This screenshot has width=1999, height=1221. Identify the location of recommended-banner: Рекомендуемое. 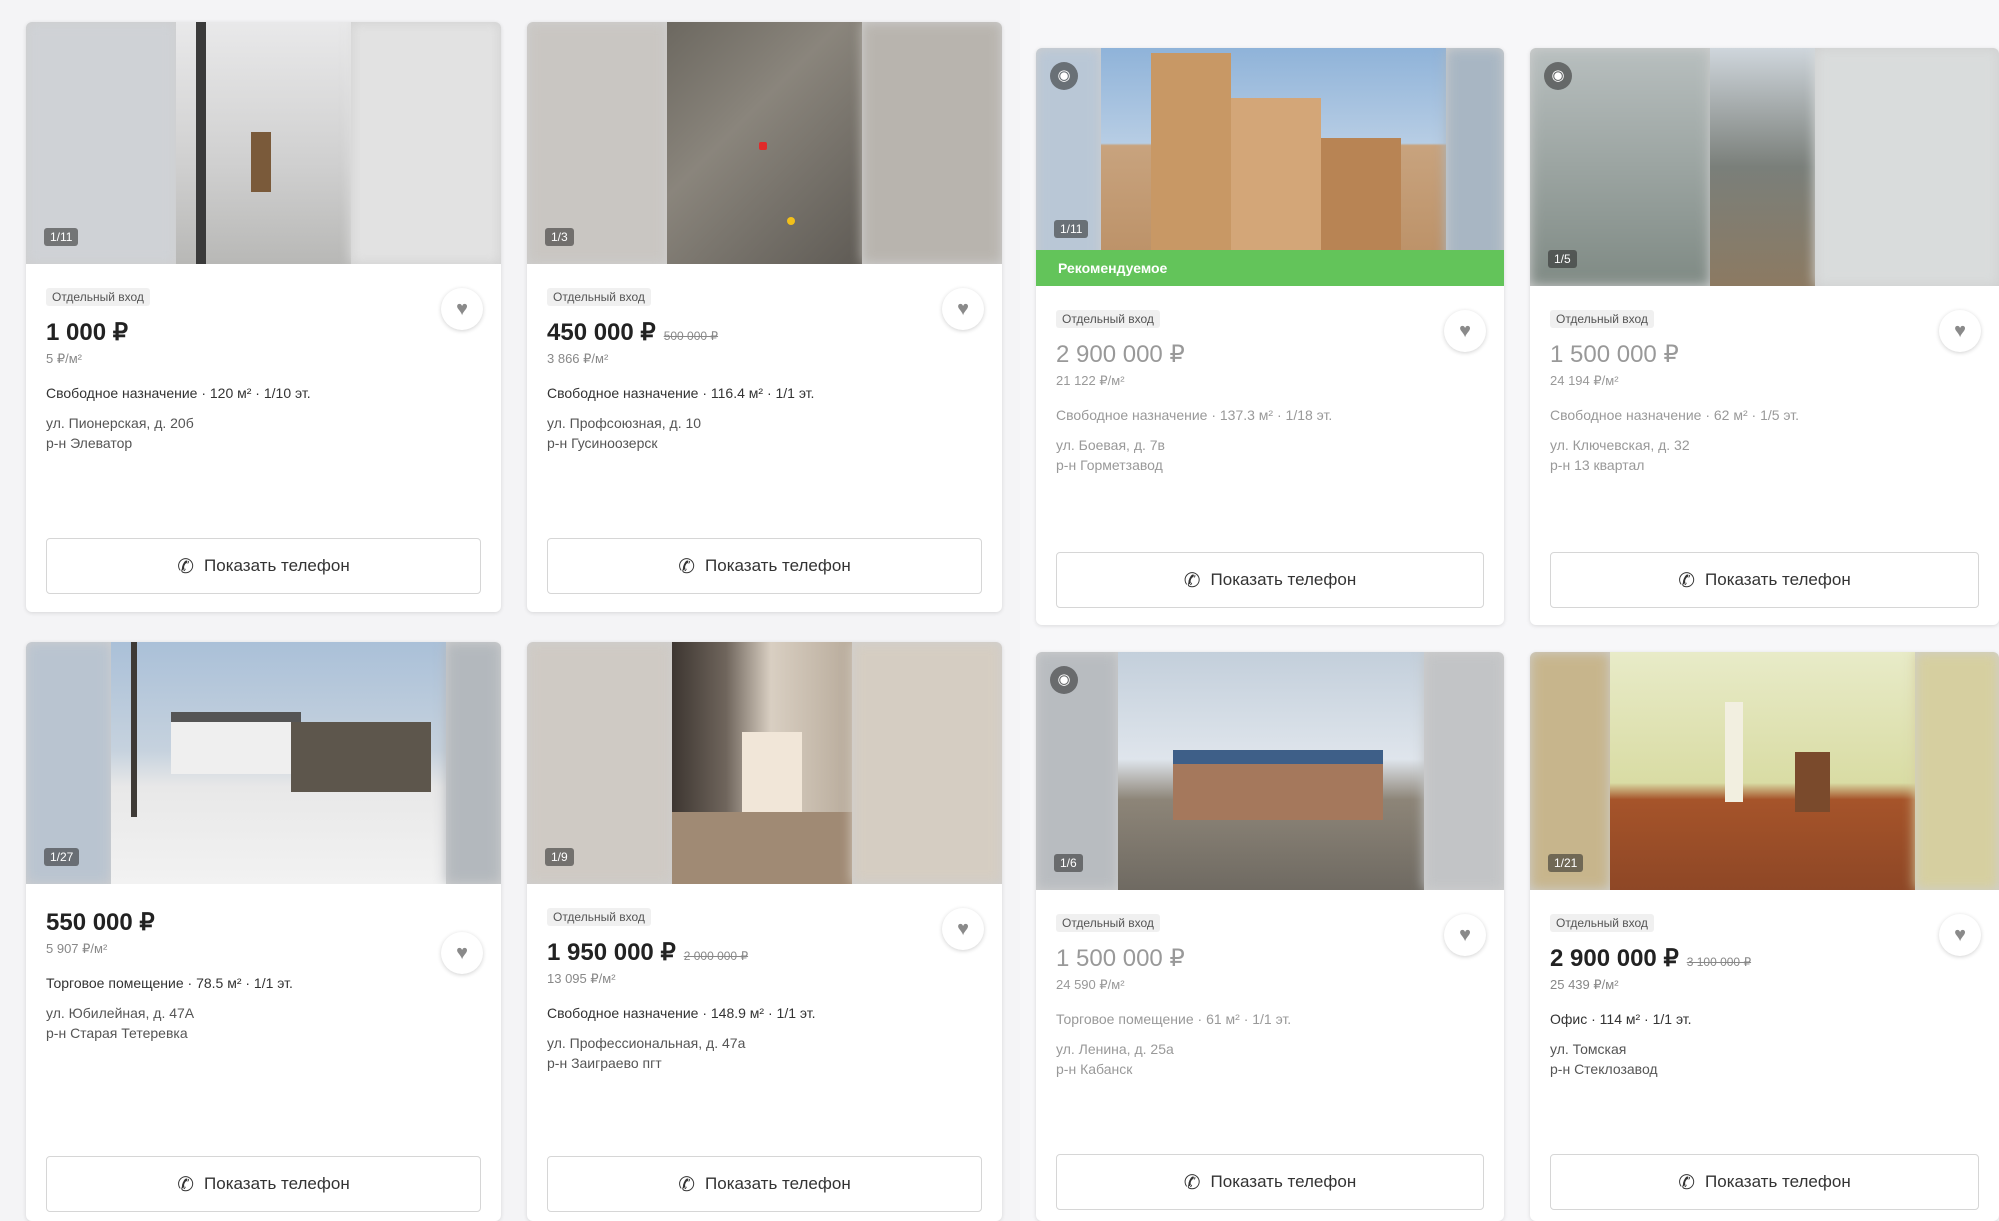
(1270, 268).